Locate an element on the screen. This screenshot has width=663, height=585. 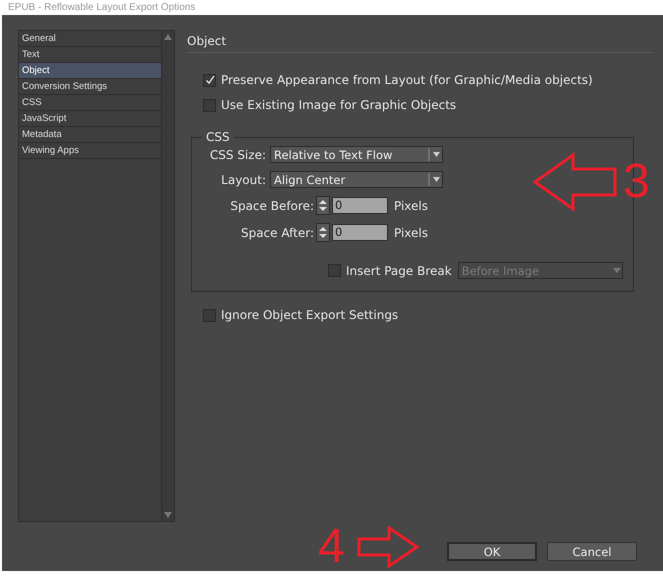
dropdown: Align Center is located at coordinates (356, 179).